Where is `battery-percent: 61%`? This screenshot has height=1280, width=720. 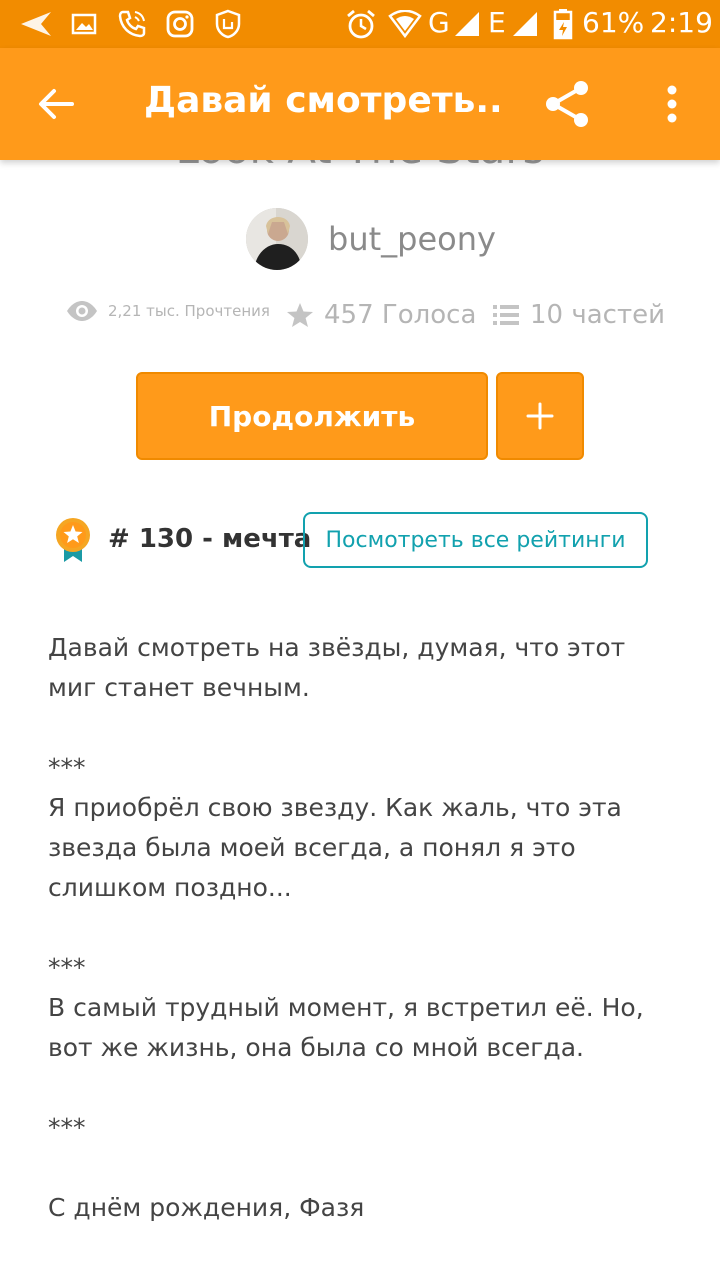
battery-percent: 61% is located at coordinates (613, 22).